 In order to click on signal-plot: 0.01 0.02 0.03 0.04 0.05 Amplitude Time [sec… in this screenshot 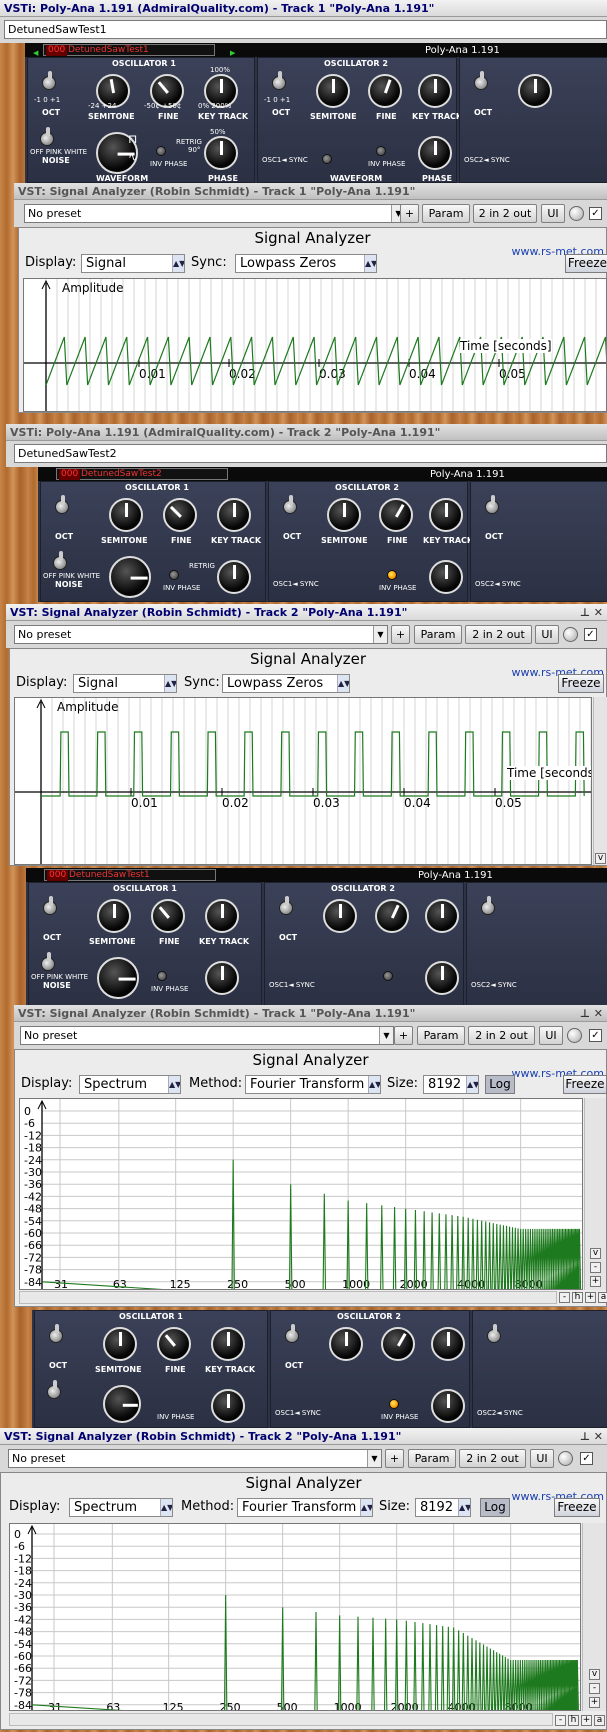, I will do `click(303, 781)`.